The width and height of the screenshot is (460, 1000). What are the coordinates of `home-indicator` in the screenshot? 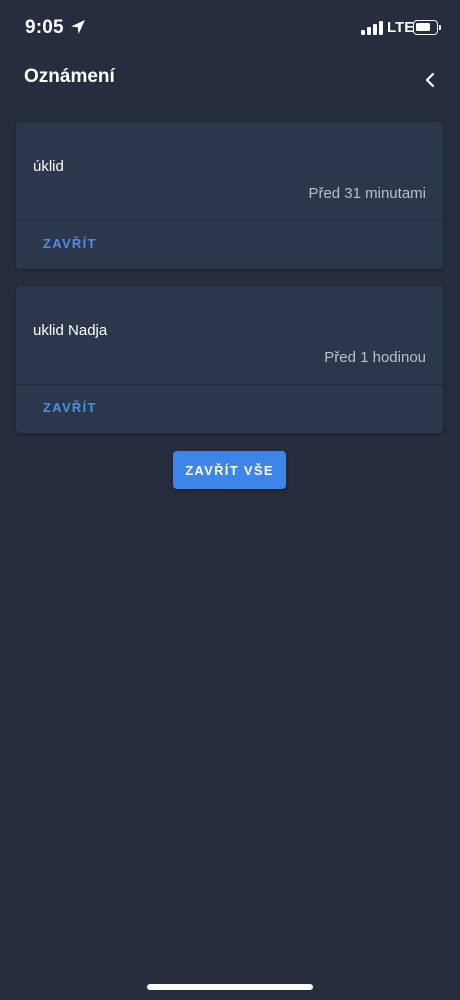 It's located at (230, 987).